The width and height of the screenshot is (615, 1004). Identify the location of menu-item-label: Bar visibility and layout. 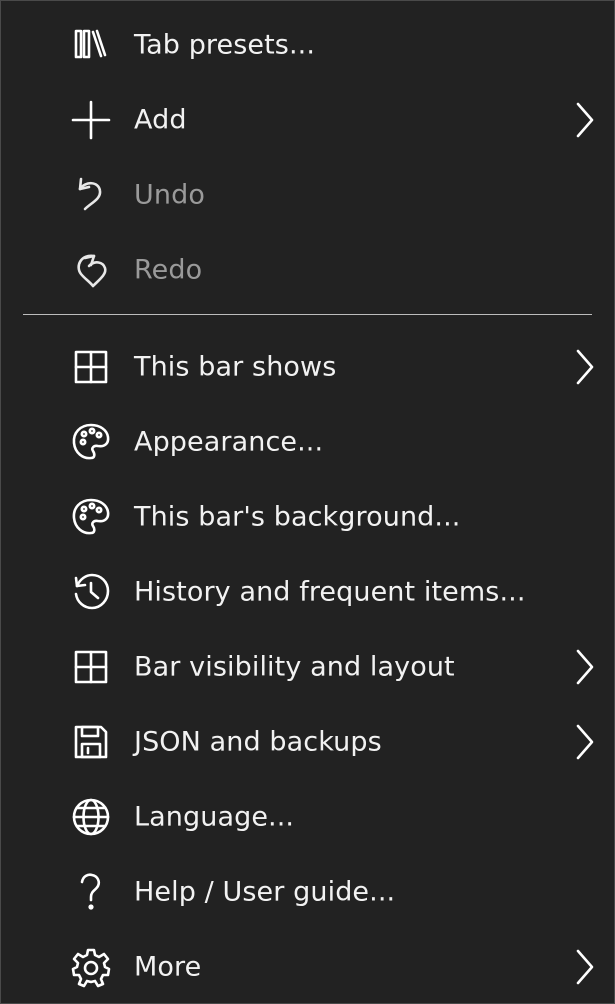
(294, 666).